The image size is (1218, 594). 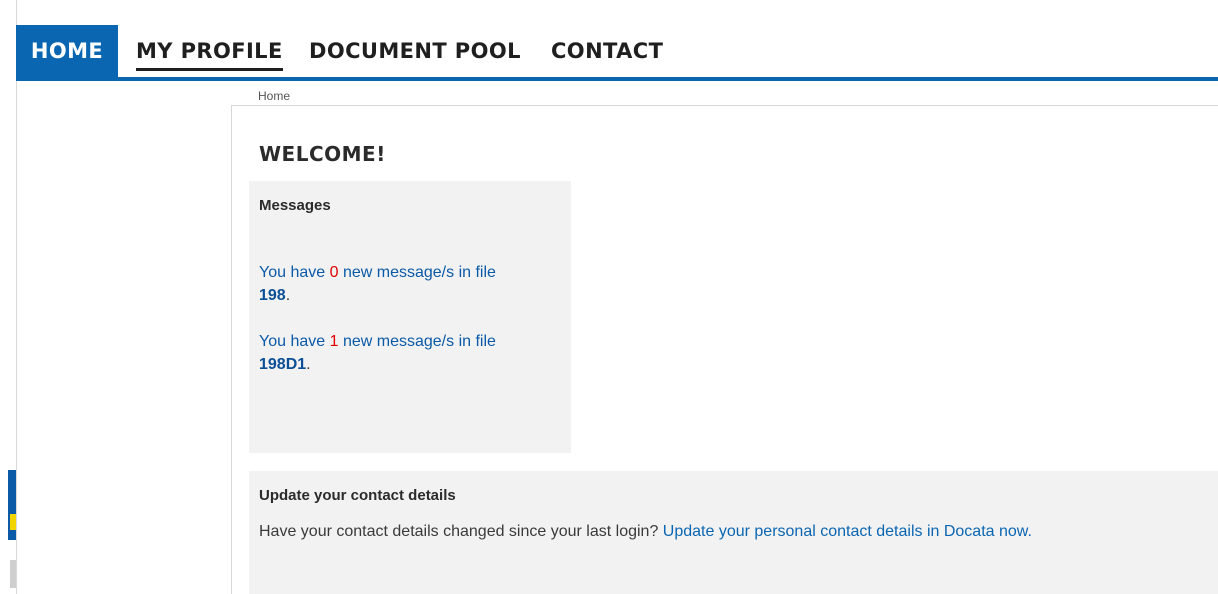 I want to click on left-edge-gray-block, so click(x=13, y=574).